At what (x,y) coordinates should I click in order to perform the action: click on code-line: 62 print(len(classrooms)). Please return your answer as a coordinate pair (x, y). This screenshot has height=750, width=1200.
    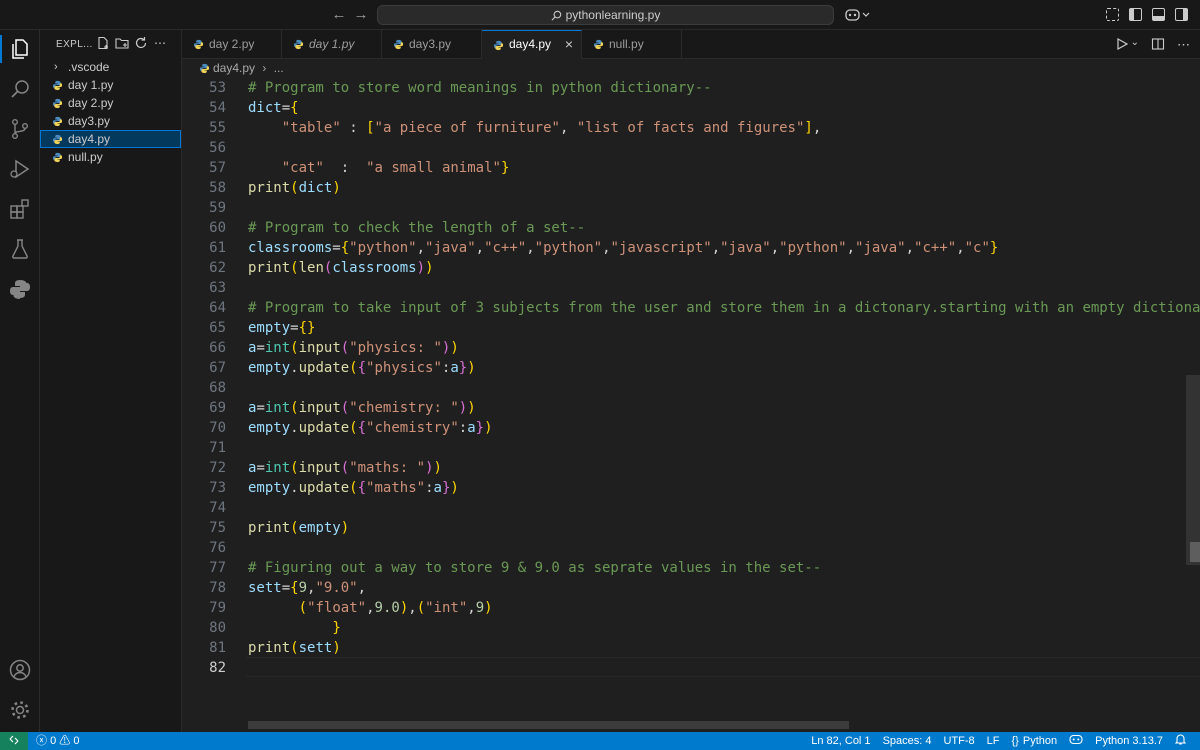
    Looking at the image, I should click on (691, 268).